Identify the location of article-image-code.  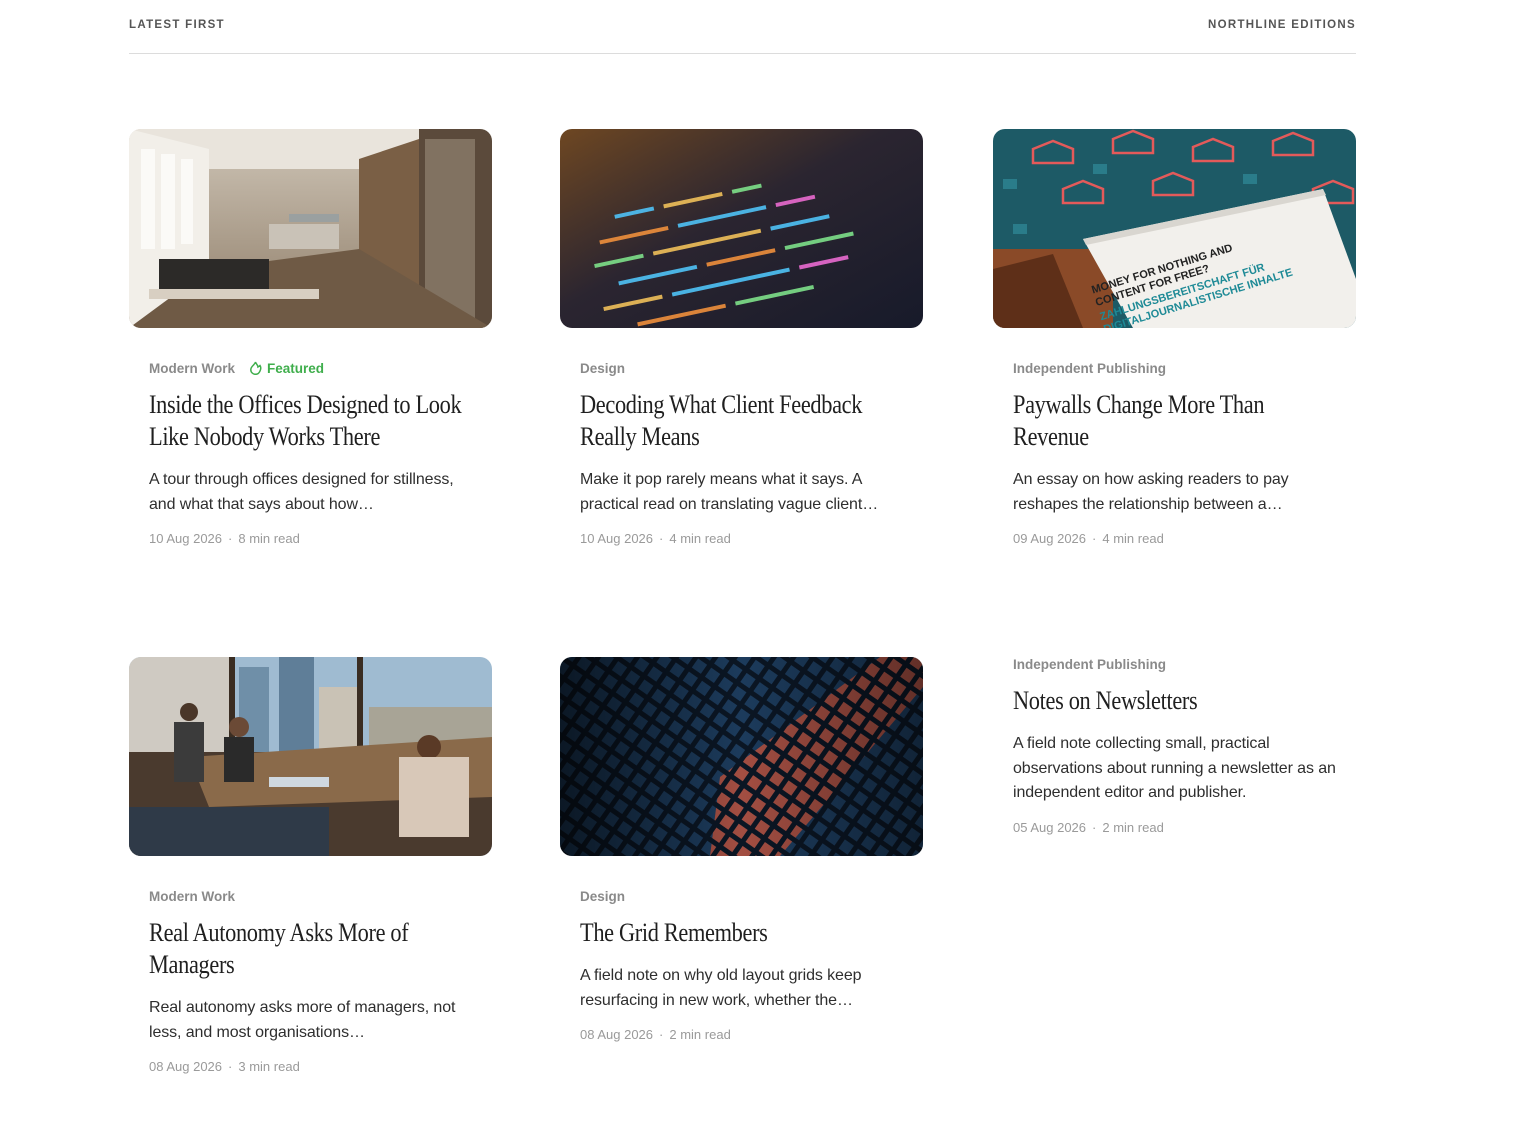
(741, 228).